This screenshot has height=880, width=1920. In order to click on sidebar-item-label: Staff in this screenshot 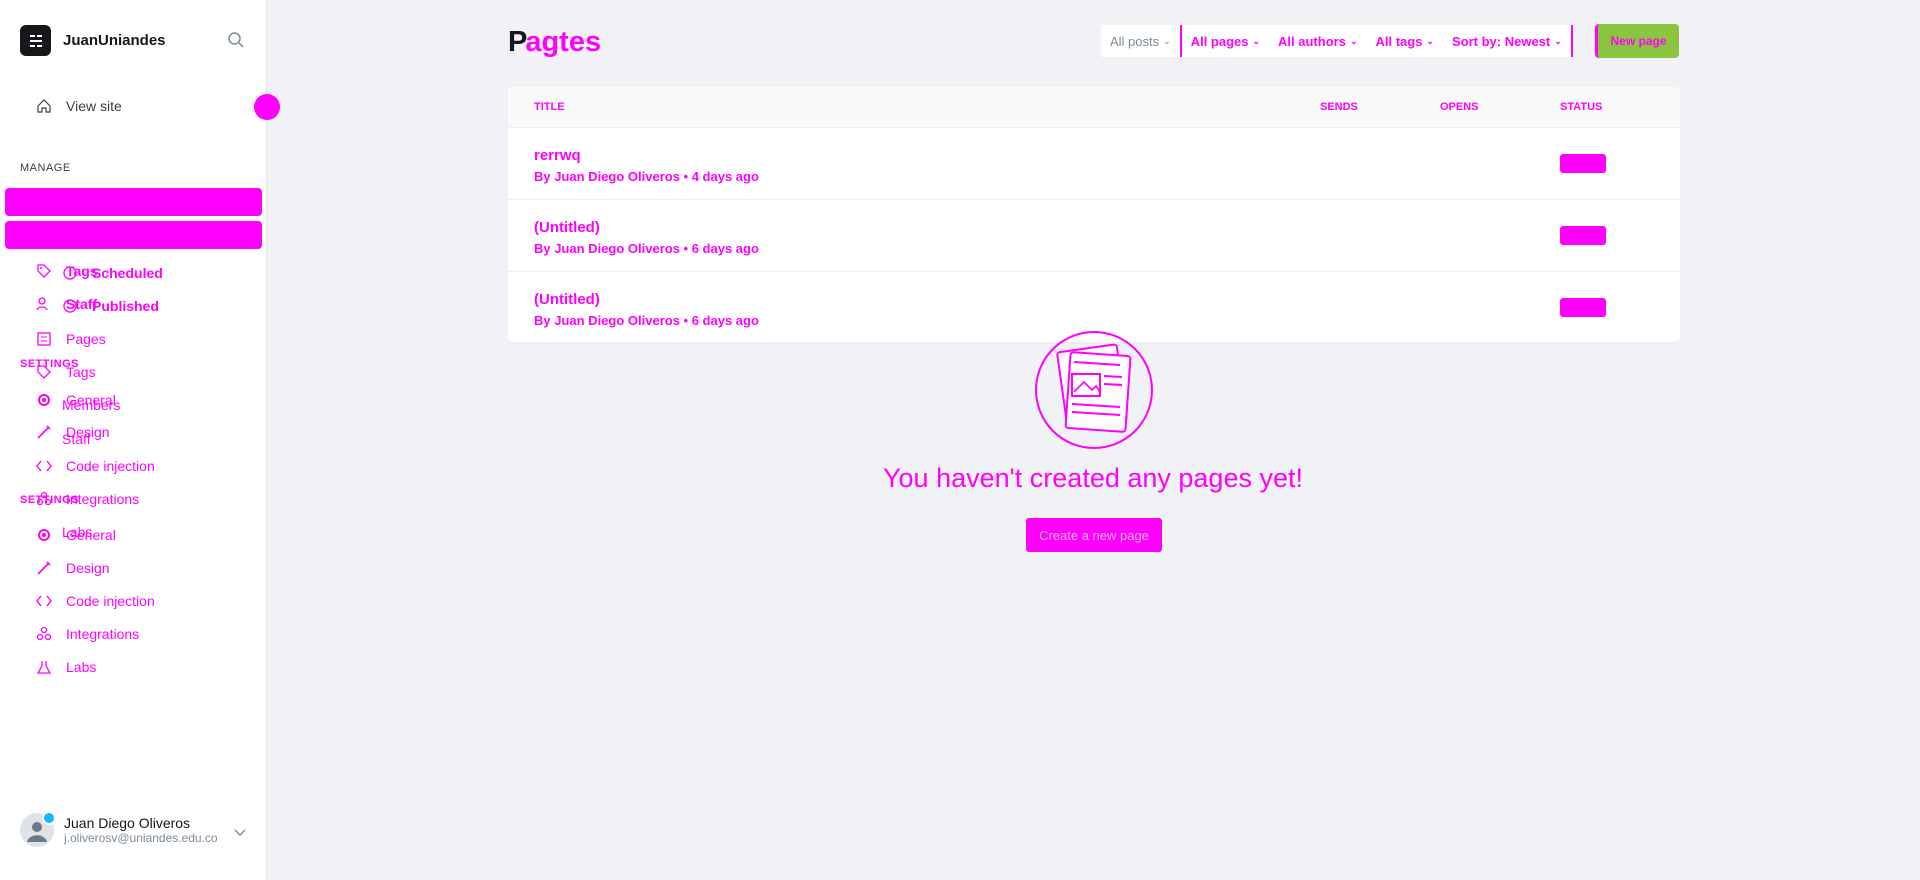, I will do `click(76, 439)`.